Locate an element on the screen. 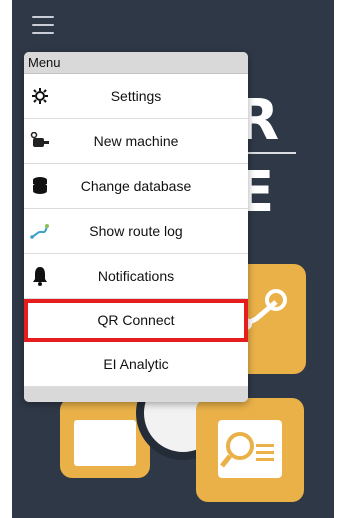  menu-item-label: EI Analytic is located at coordinates (136, 364).